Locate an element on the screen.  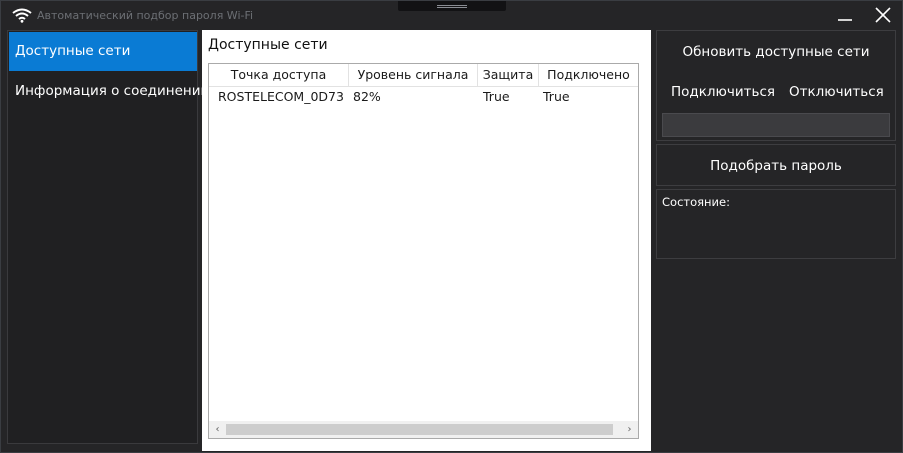
nav-item-available-networks: Доступные сети is located at coordinates (103, 51).